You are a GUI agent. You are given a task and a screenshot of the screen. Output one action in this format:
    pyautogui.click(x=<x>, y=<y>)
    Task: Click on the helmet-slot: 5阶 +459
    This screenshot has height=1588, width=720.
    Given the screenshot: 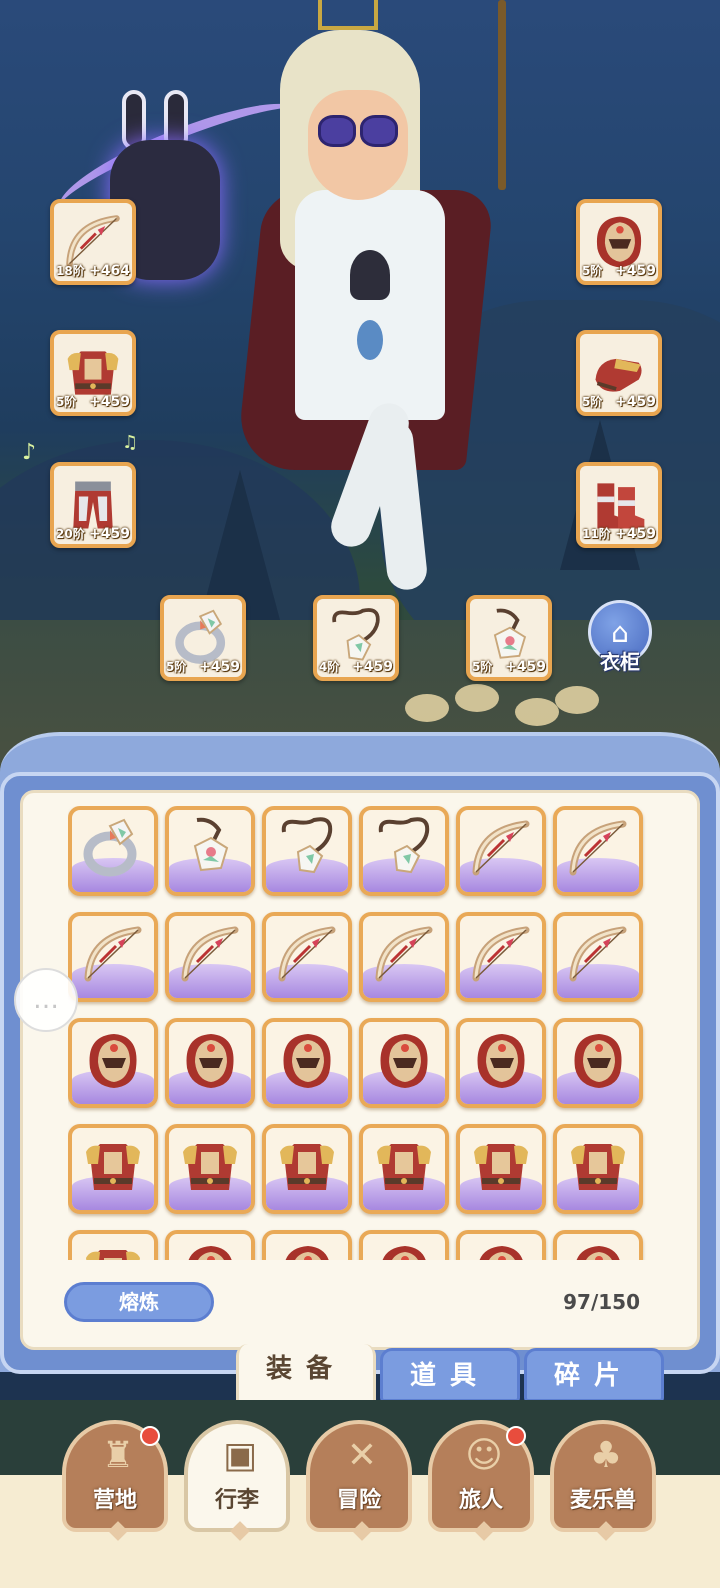 What is the action you would take?
    pyautogui.click(x=619, y=242)
    